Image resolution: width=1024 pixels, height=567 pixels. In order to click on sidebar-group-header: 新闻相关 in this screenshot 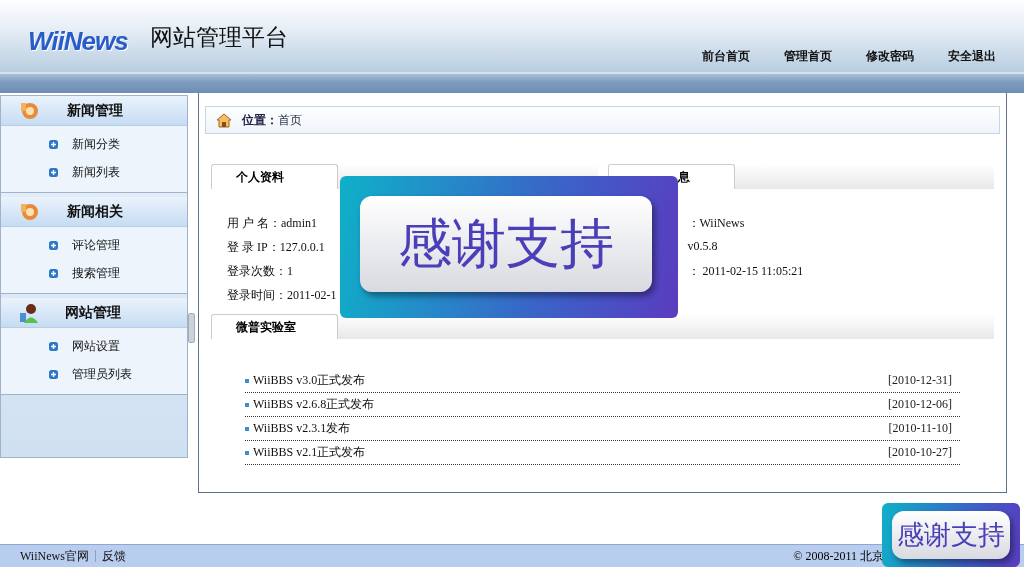, I will do `click(94, 212)`.